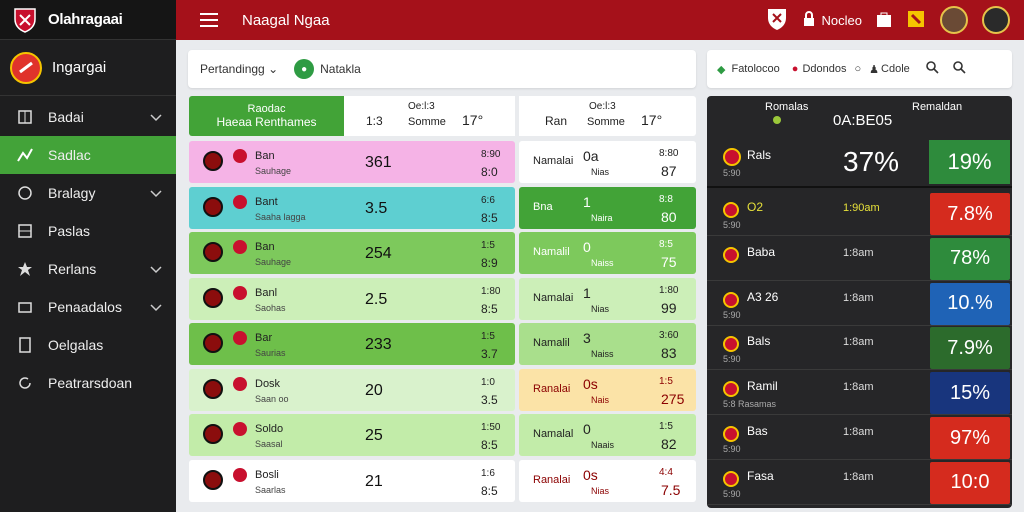 This screenshot has height=512, width=1024. What do you see at coordinates (859, 483) in the screenshot?
I see `odds-row: Fasa 5:90 1:8am 10:0` at bounding box center [859, 483].